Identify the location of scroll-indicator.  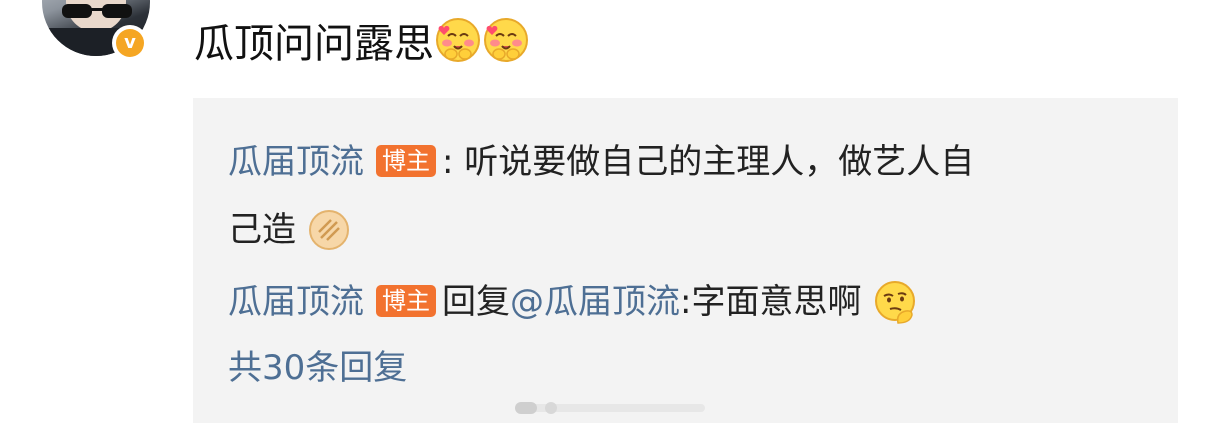
(610, 408).